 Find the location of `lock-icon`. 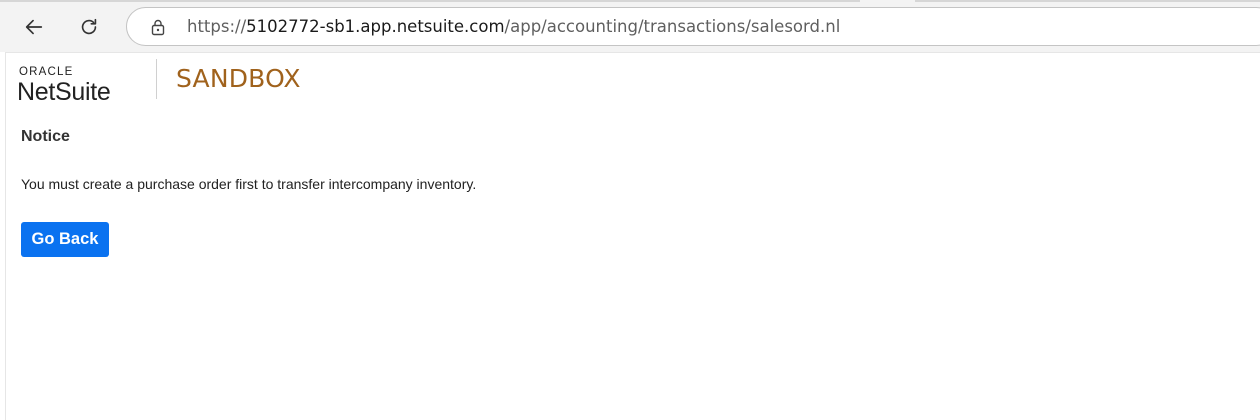

lock-icon is located at coordinates (158, 27).